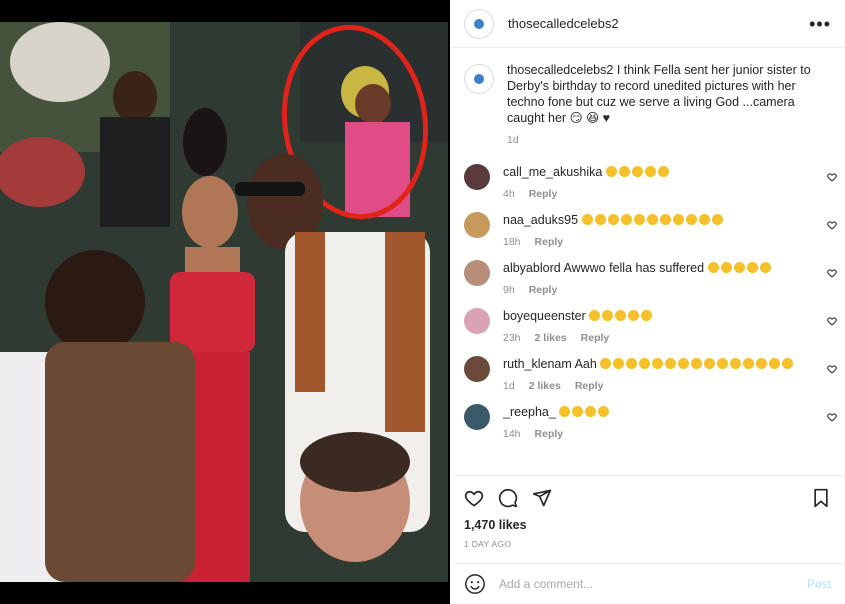  What do you see at coordinates (647, 525) in the screenshot?
I see `like-count: 1,470 likes` at bounding box center [647, 525].